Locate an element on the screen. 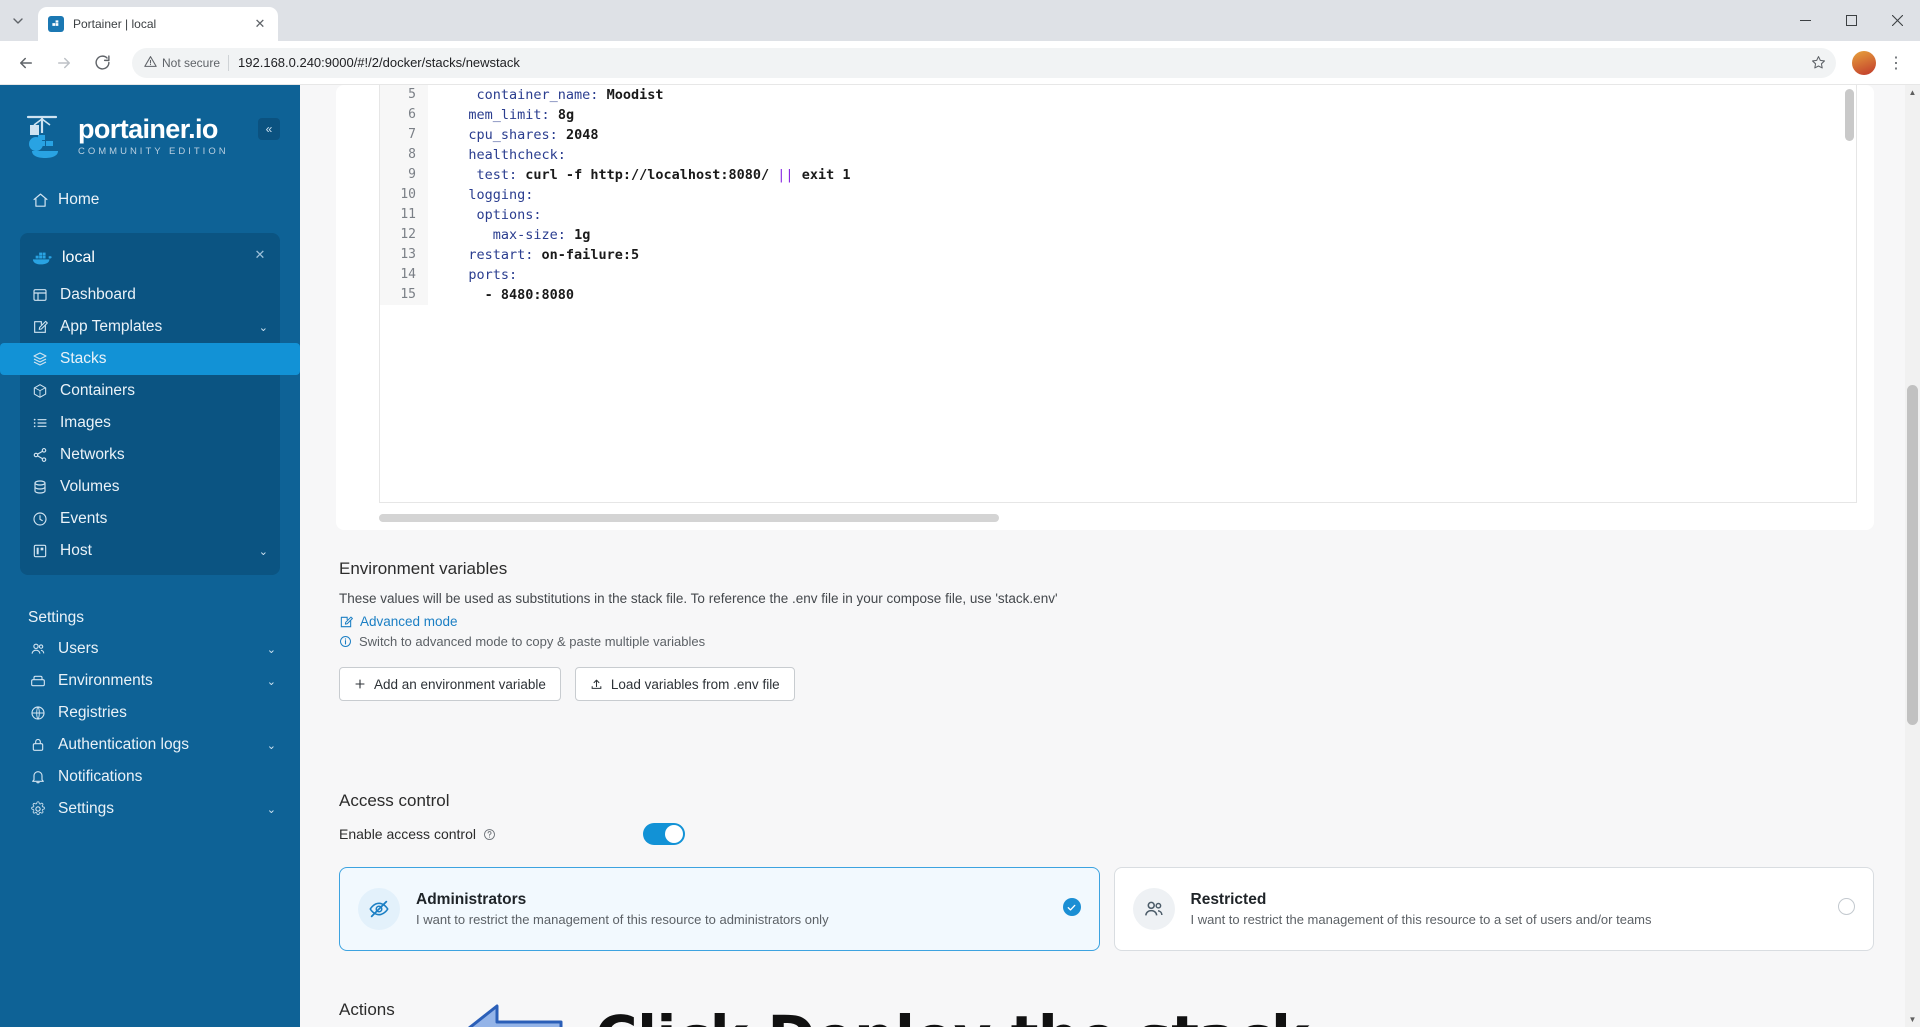 This screenshot has height=1027, width=1920. line-number: 6 is located at coordinates (404, 115).